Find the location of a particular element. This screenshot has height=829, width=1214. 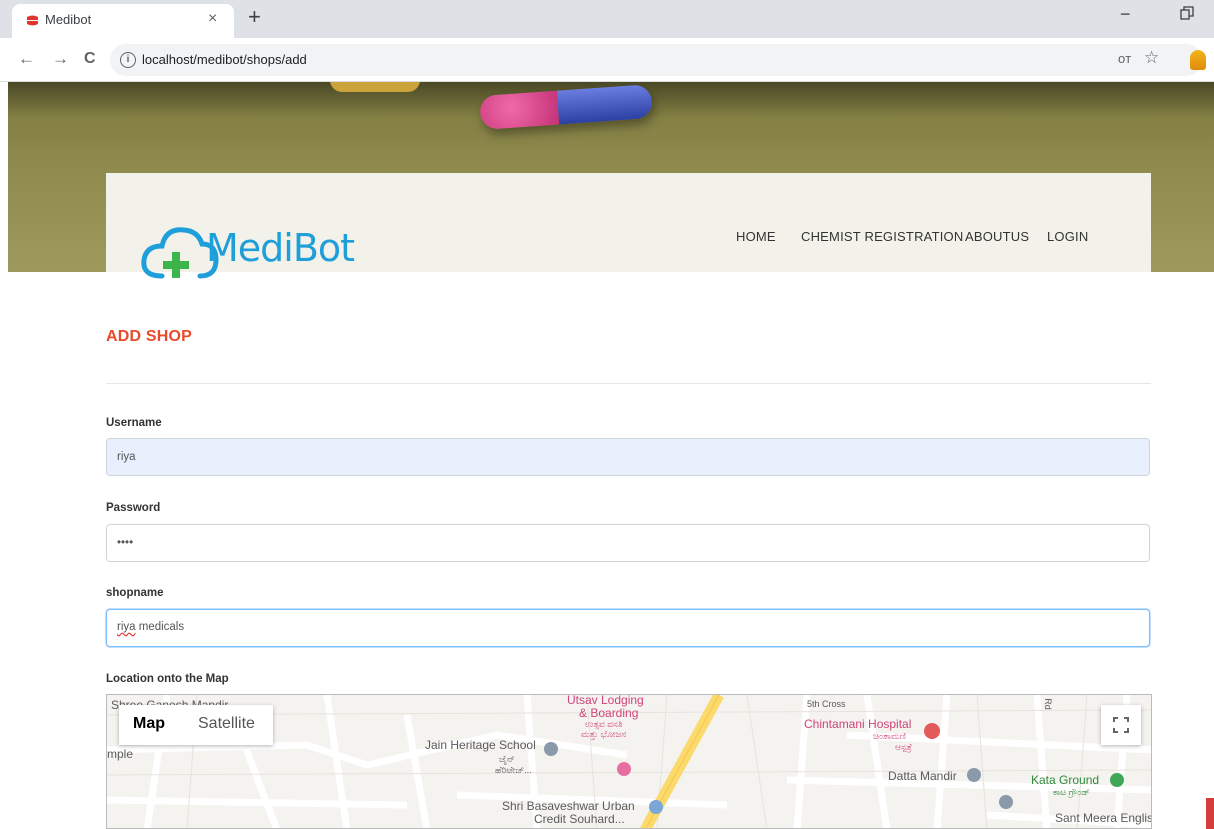

password-key-icon: oᴛ is located at coordinates (1124, 58).